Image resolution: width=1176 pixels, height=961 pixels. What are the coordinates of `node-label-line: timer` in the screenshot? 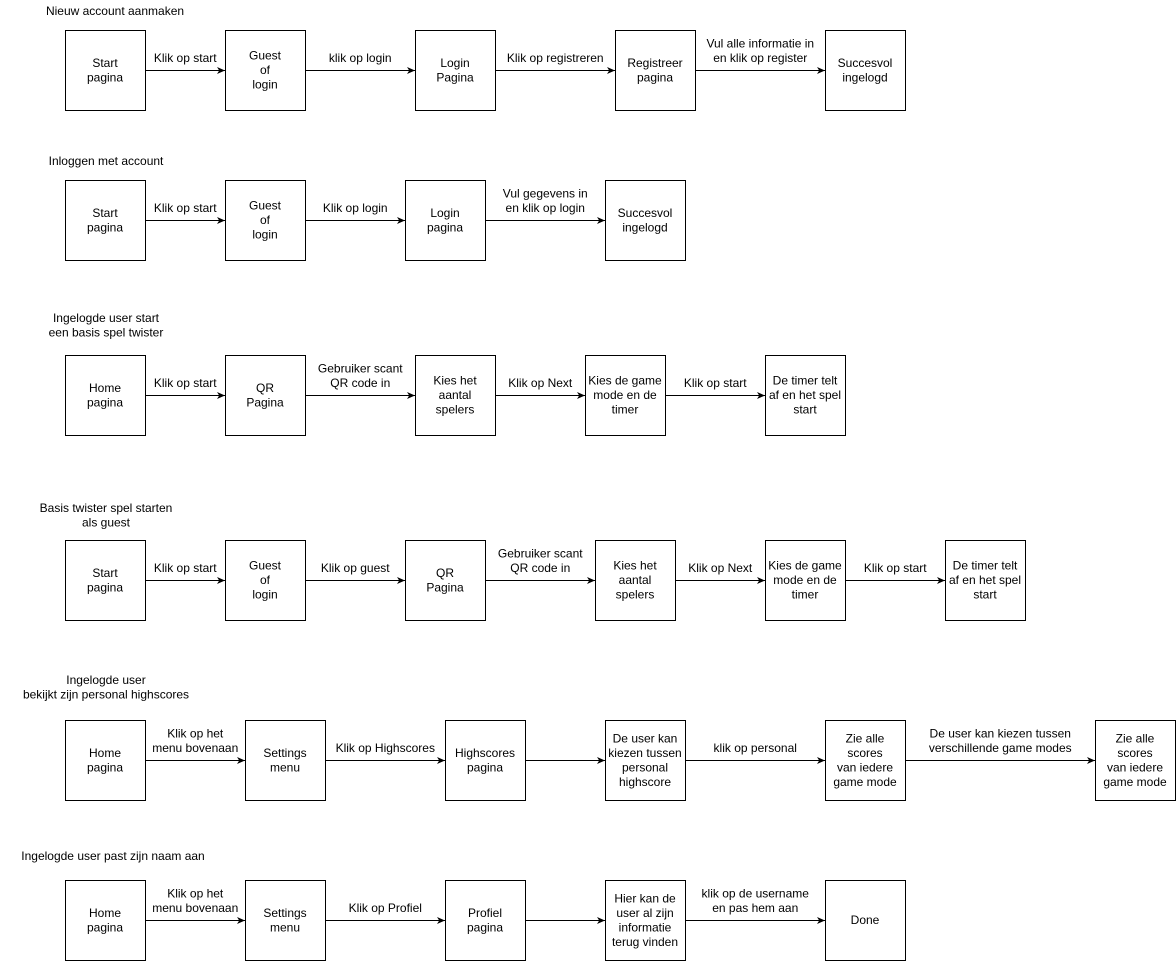 It's located at (805, 595).